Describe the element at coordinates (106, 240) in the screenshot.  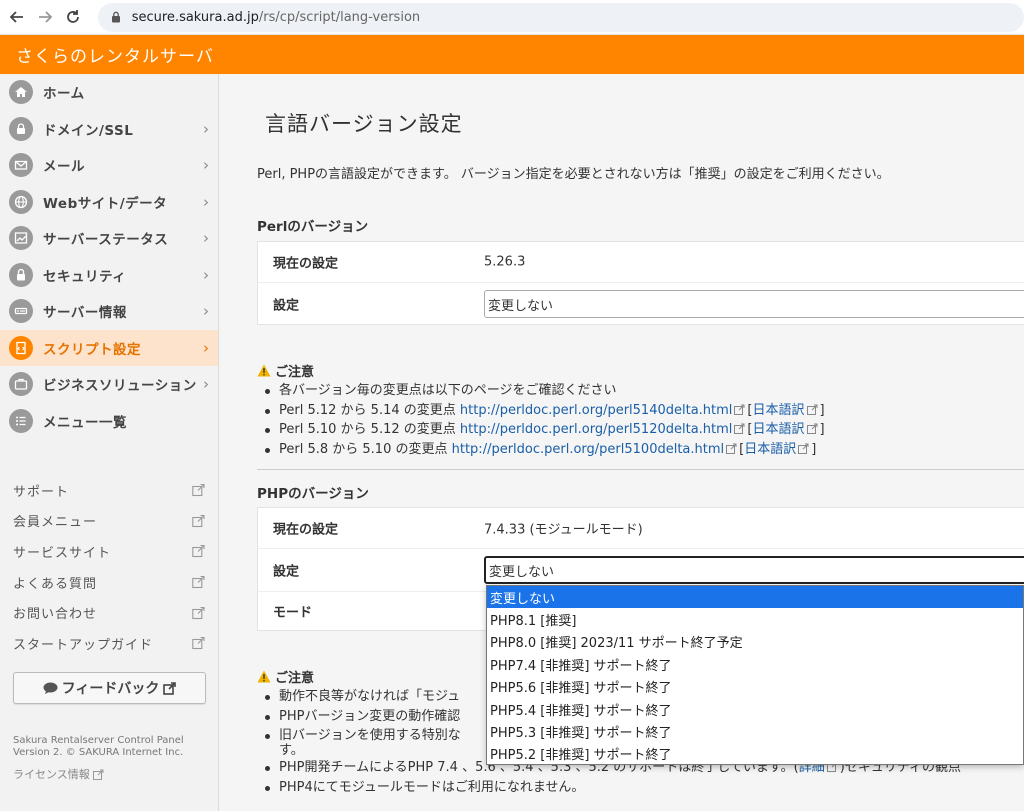
I see `sidebar-item-label: サーバーステータス` at that location.